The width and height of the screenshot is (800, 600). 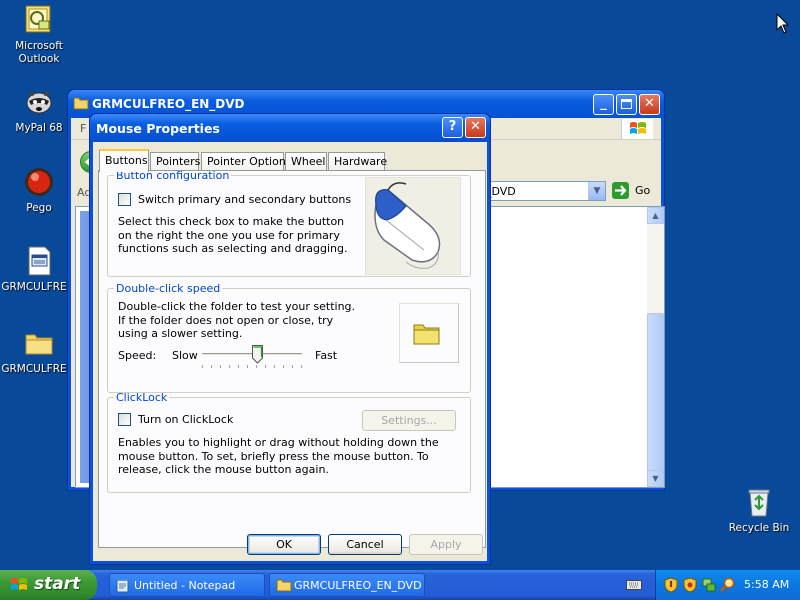 I want to click on notepad-icon, so click(x=123, y=587).